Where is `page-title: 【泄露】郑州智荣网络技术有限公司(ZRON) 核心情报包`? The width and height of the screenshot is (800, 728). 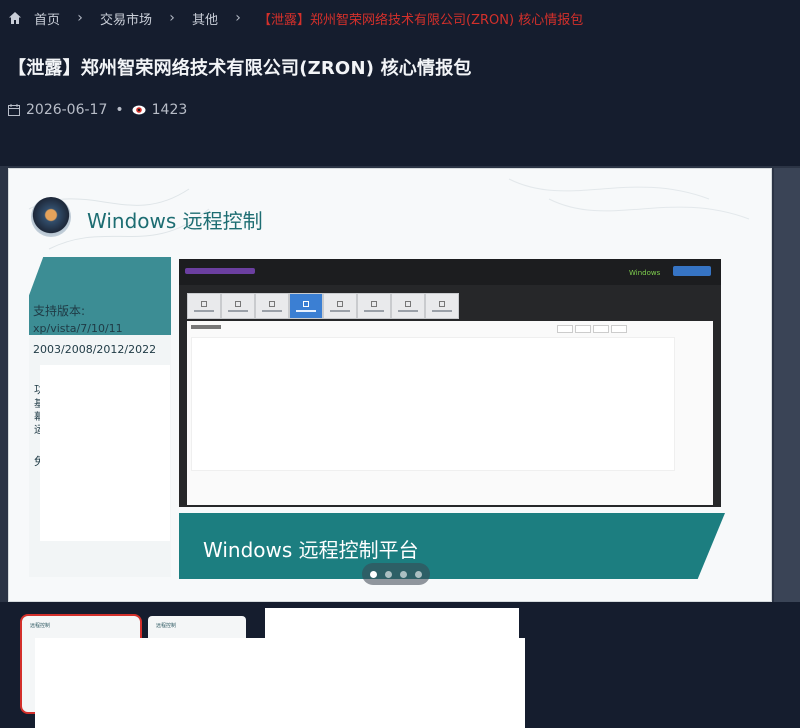
page-title: 【泄露】郑州智荣网络技术有限公司(ZRON) 核心情报包 is located at coordinates (240, 68).